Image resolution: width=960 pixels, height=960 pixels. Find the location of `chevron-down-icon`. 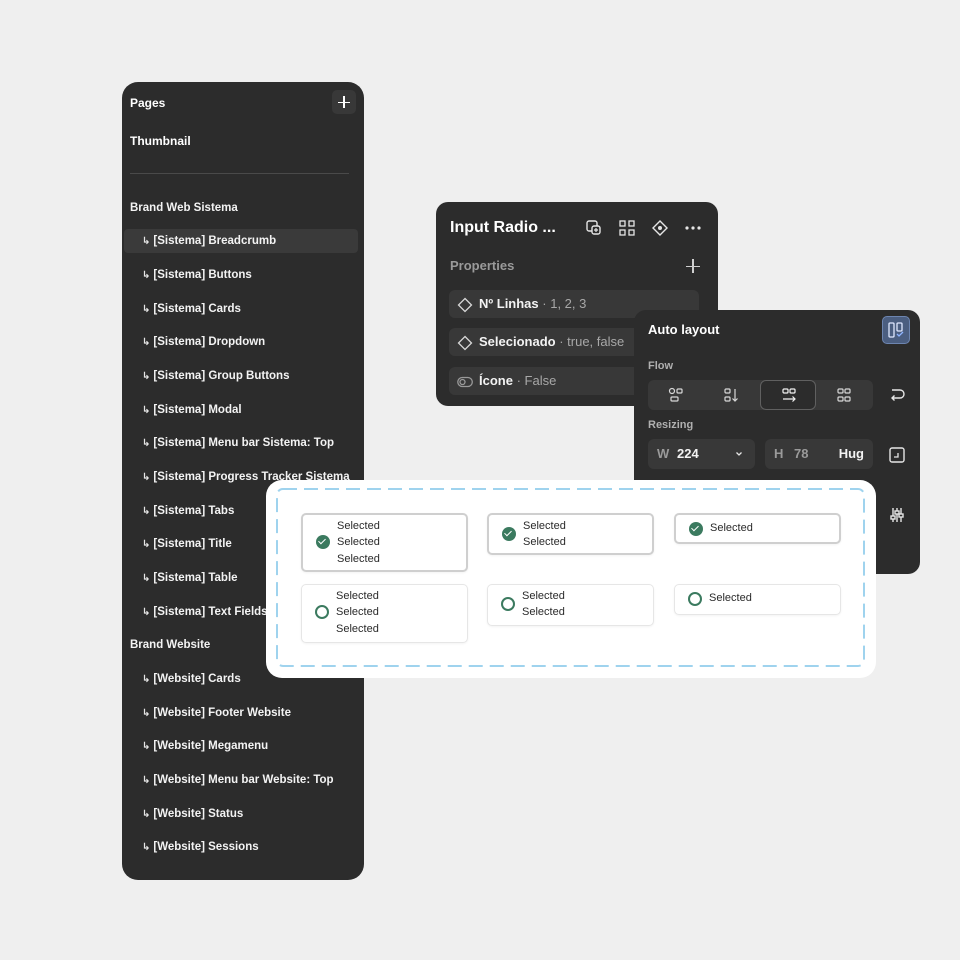

chevron-down-icon is located at coordinates (739, 454).